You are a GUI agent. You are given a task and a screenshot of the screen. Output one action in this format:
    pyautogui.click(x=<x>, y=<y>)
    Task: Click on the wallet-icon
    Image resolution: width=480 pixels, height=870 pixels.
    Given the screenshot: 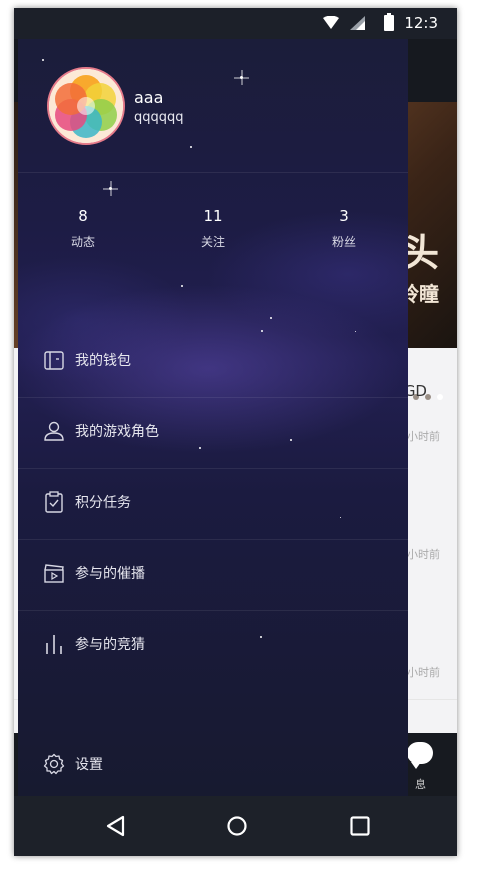 What is the action you would take?
    pyautogui.click(x=54, y=360)
    